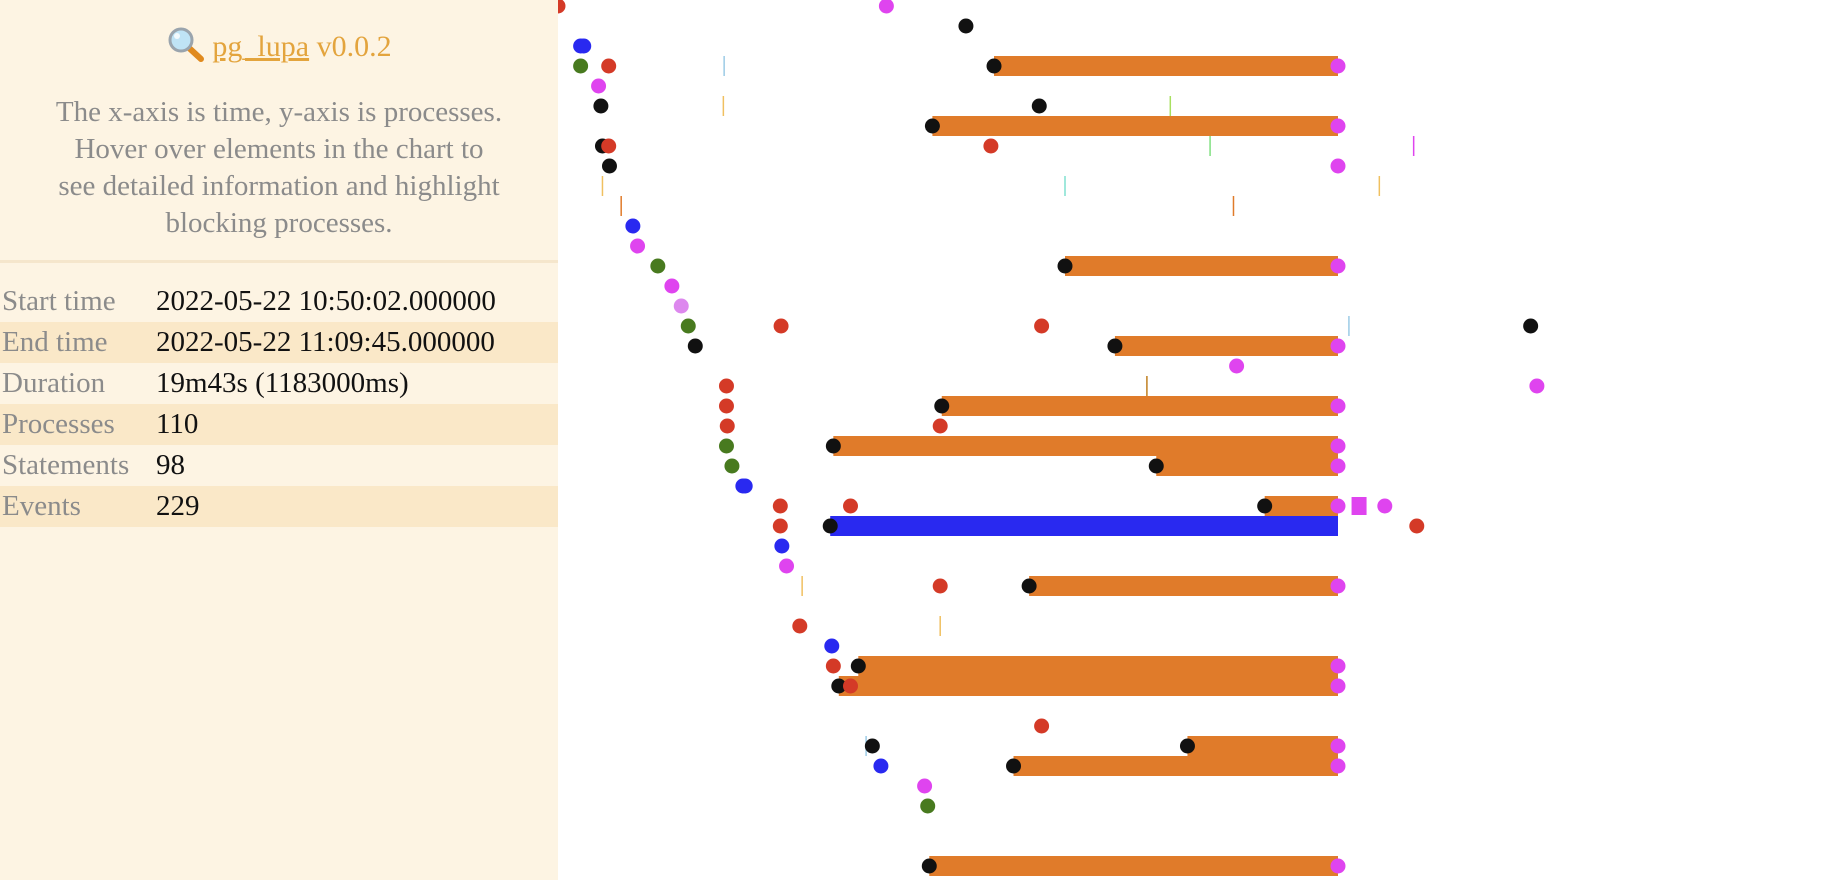 The image size is (1825, 880). What do you see at coordinates (1359, 506) in the screenshot?
I see `event-square-marker` at bounding box center [1359, 506].